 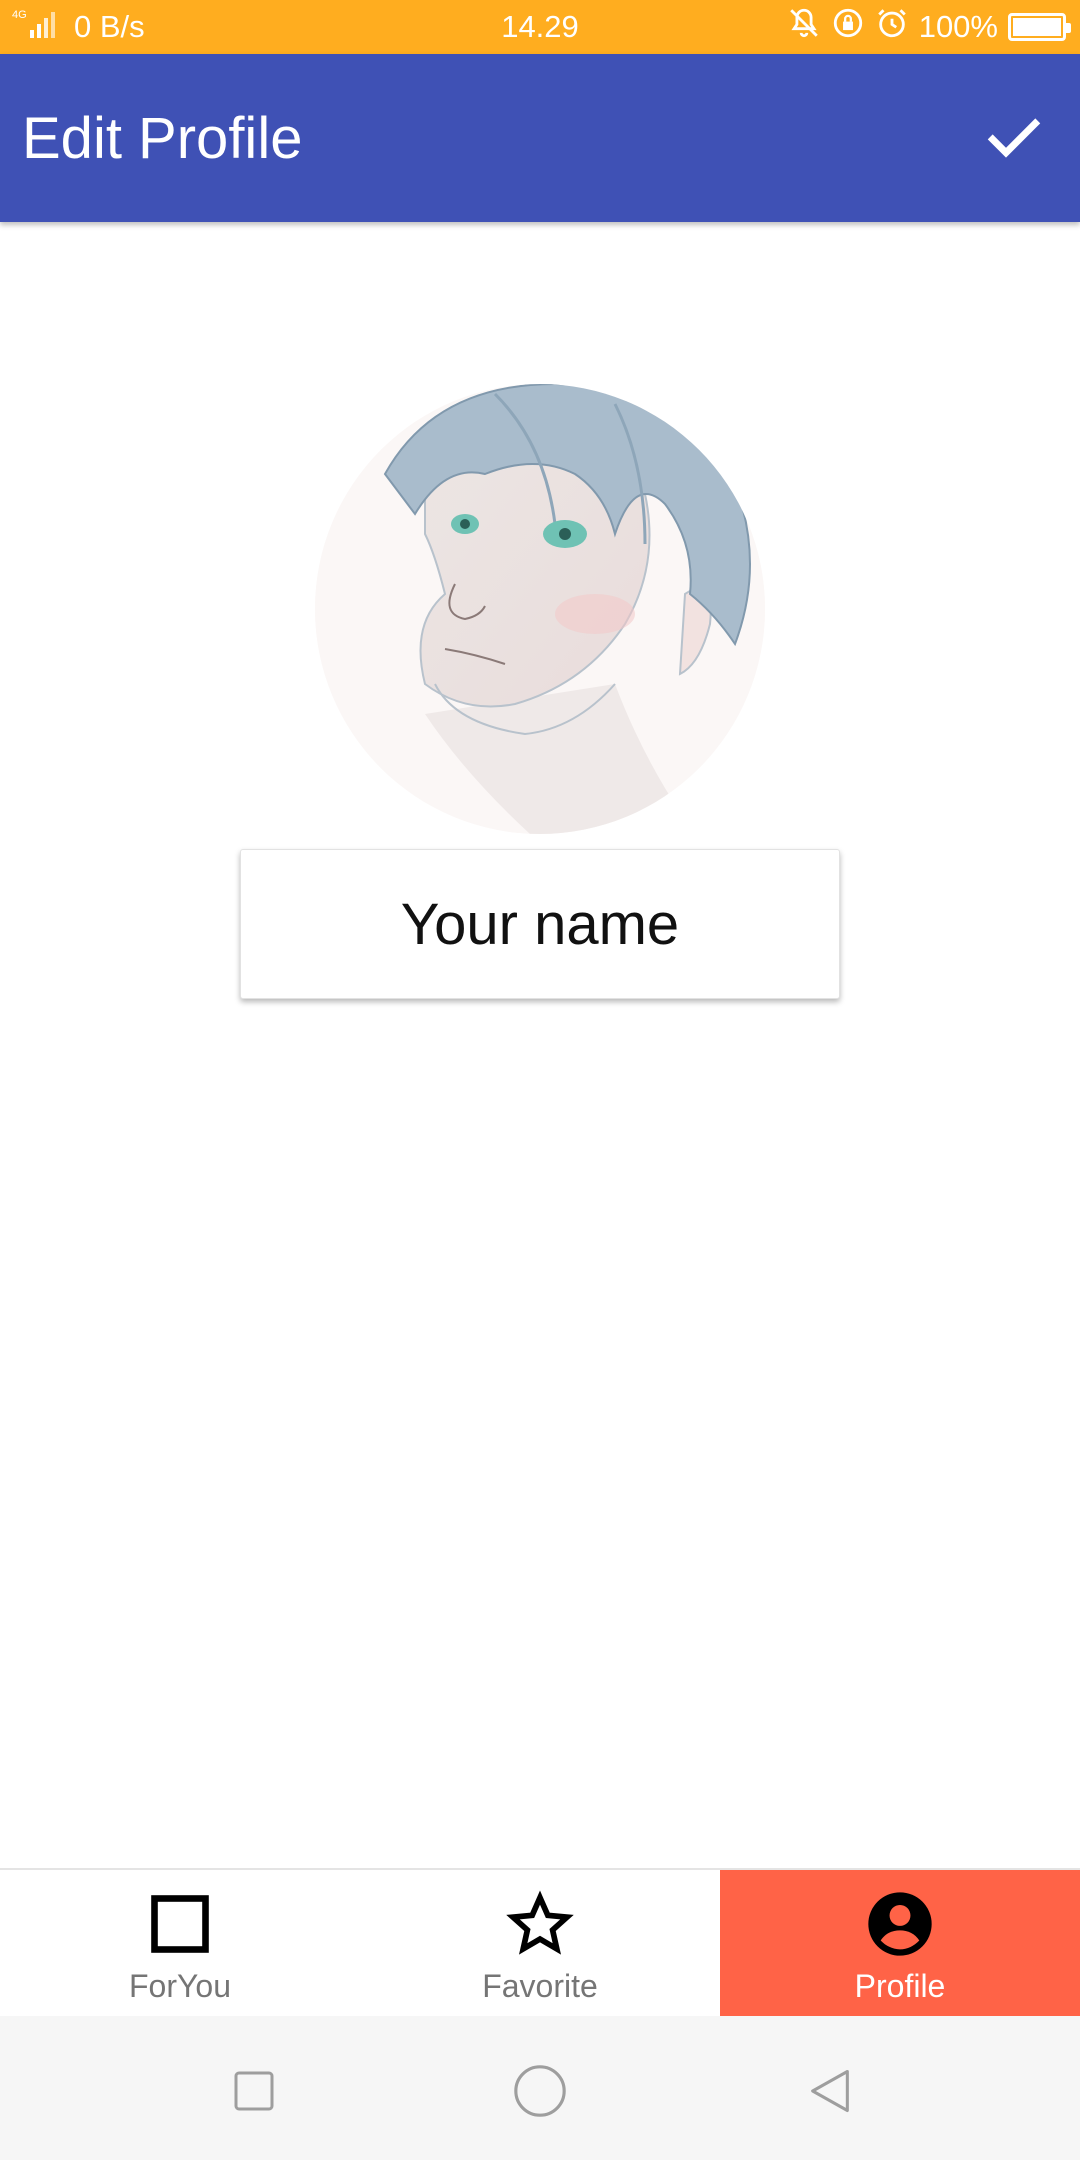 What do you see at coordinates (848, 27) in the screenshot?
I see `rotation-lock-icon` at bounding box center [848, 27].